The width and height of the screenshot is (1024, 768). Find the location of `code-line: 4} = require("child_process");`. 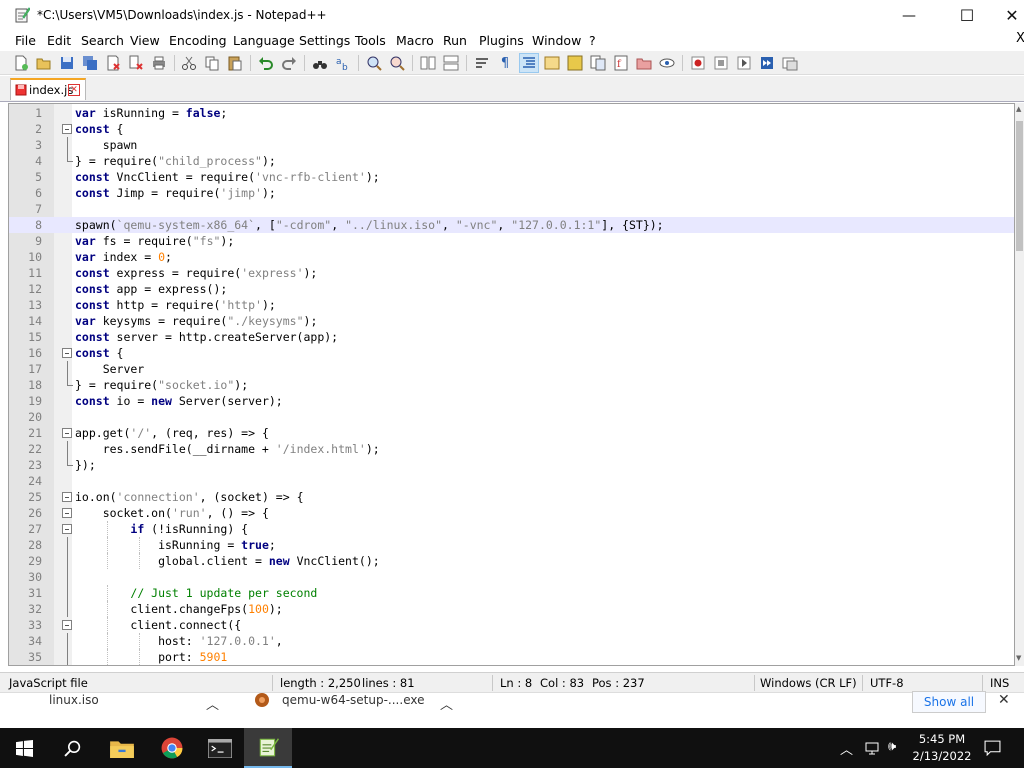

code-line: 4} = require("child_process"); is located at coordinates (511, 161).